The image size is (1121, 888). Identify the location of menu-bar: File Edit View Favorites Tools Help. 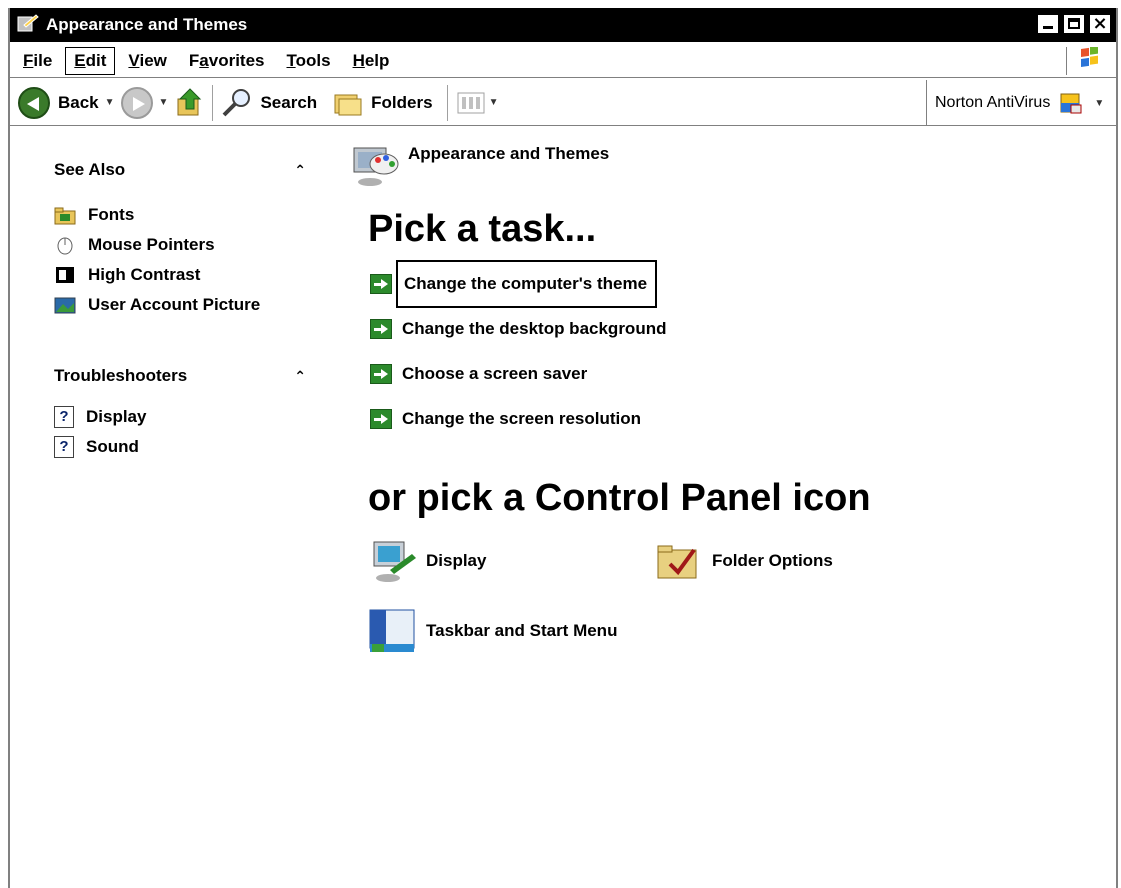
(563, 61).